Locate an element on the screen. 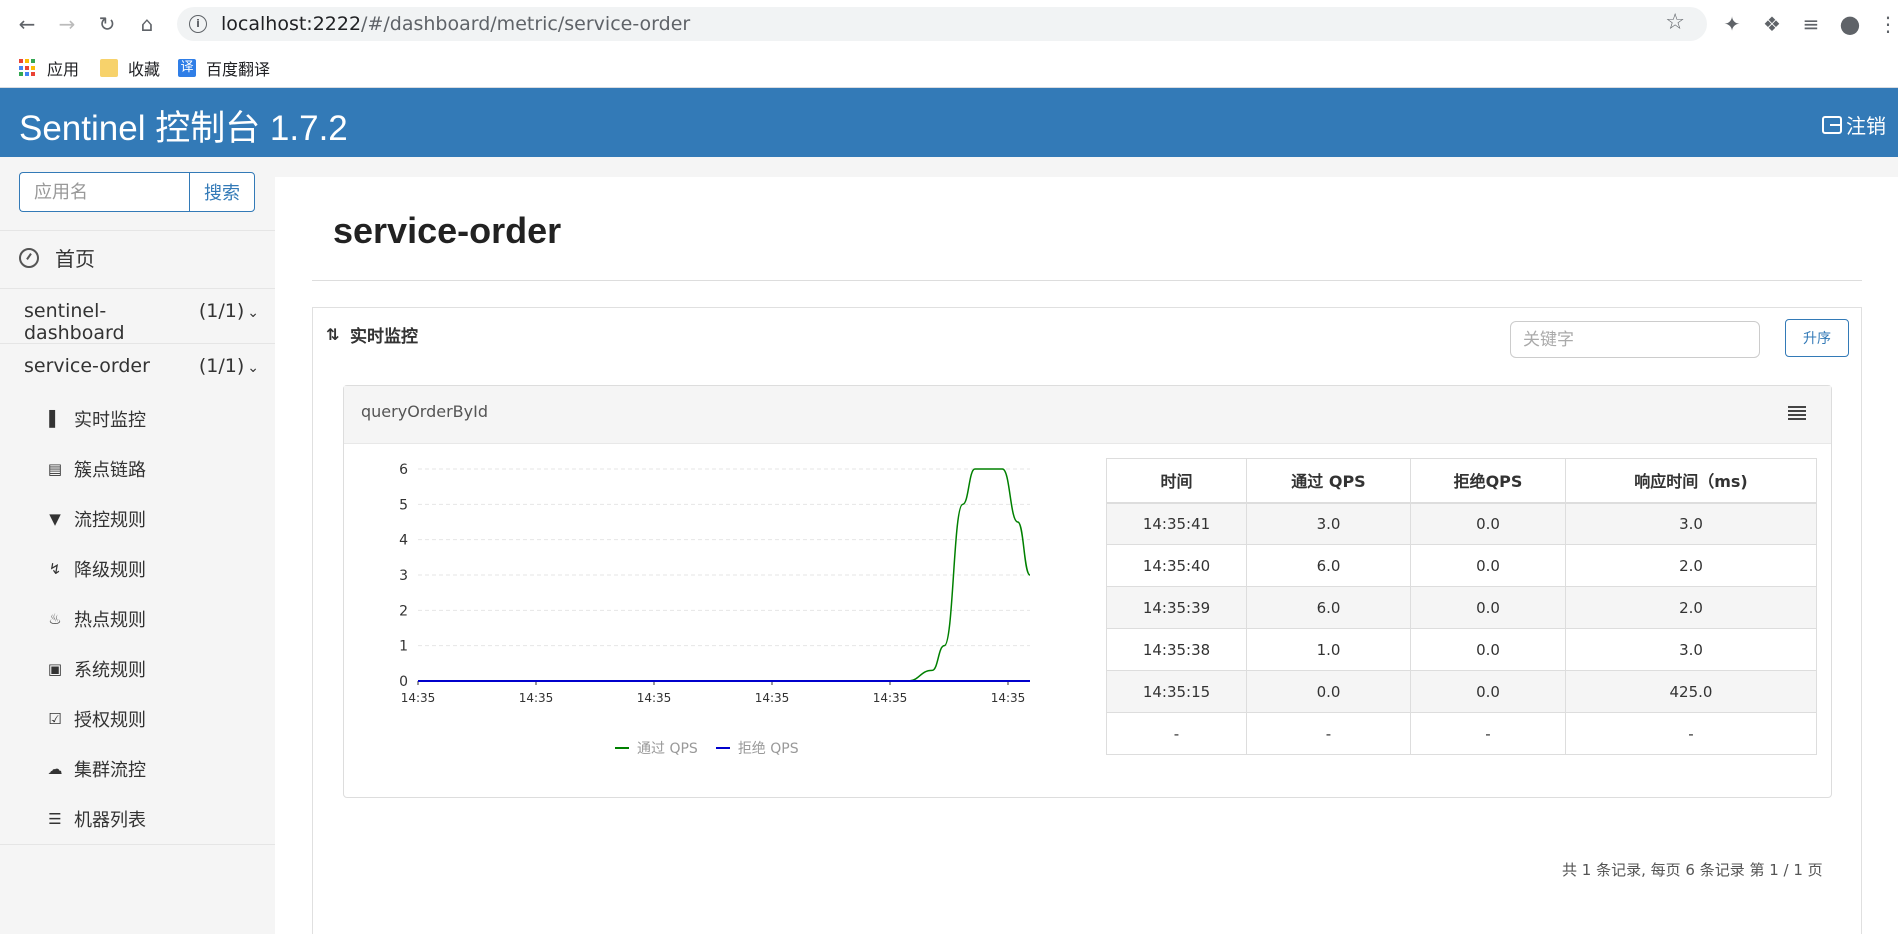  app-title: Sentinel 控制台 1.7.2 is located at coordinates (183, 125).